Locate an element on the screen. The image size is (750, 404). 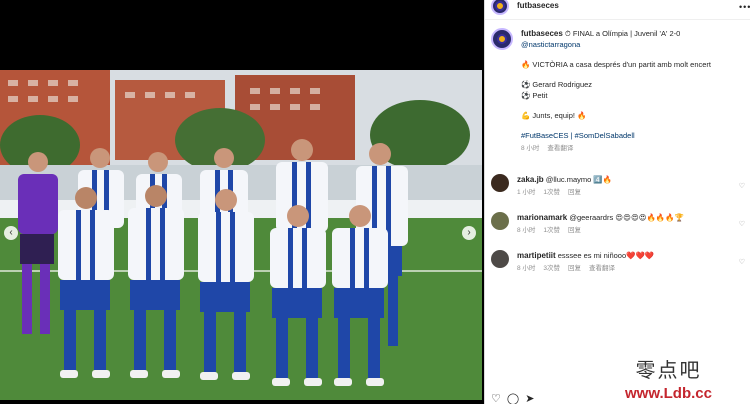
like-icon: ♡ is located at coordinates (496, 398).